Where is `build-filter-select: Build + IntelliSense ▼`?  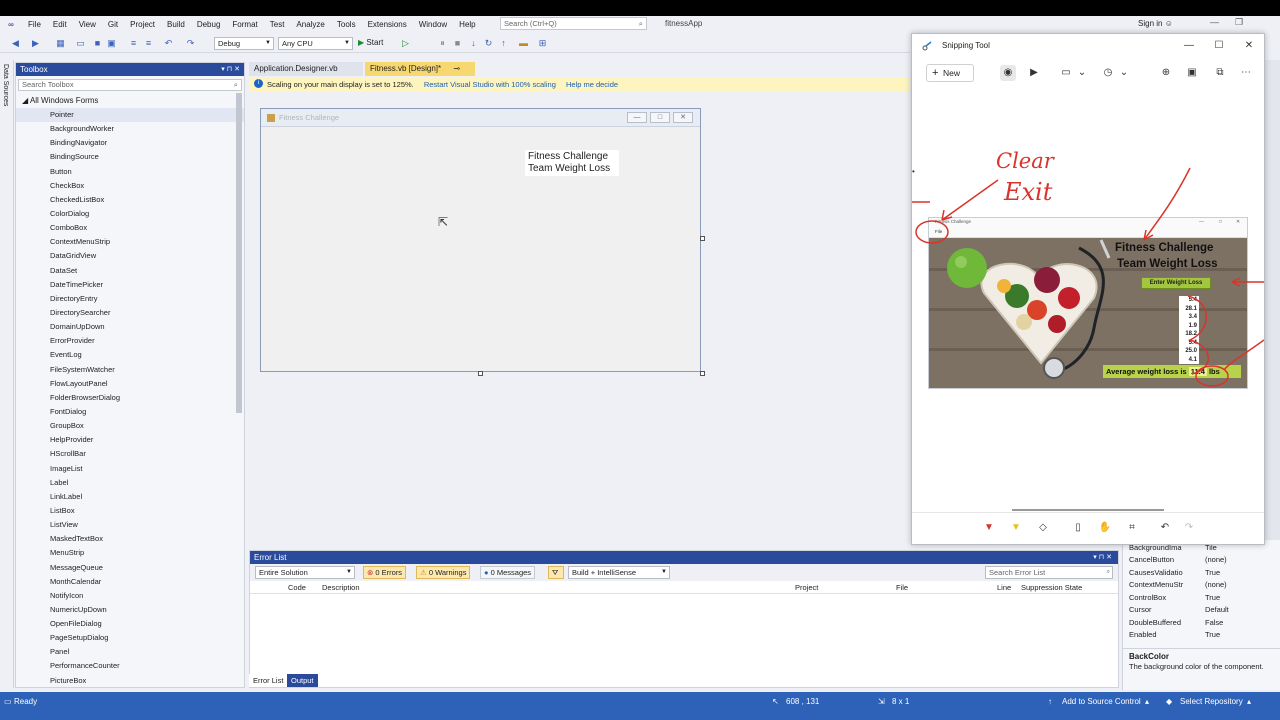
build-filter-select: Build + IntelliSense ▼ is located at coordinates (619, 572).